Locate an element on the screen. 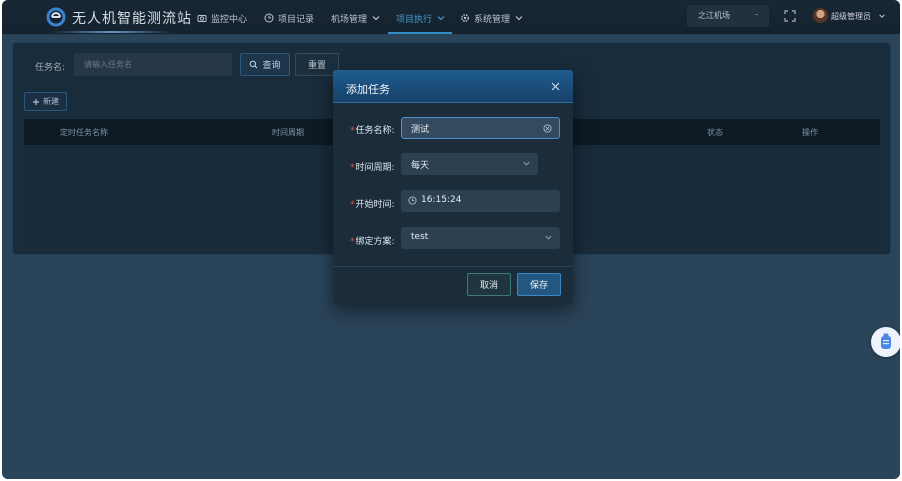  save-label: 保存 is located at coordinates (538, 286).